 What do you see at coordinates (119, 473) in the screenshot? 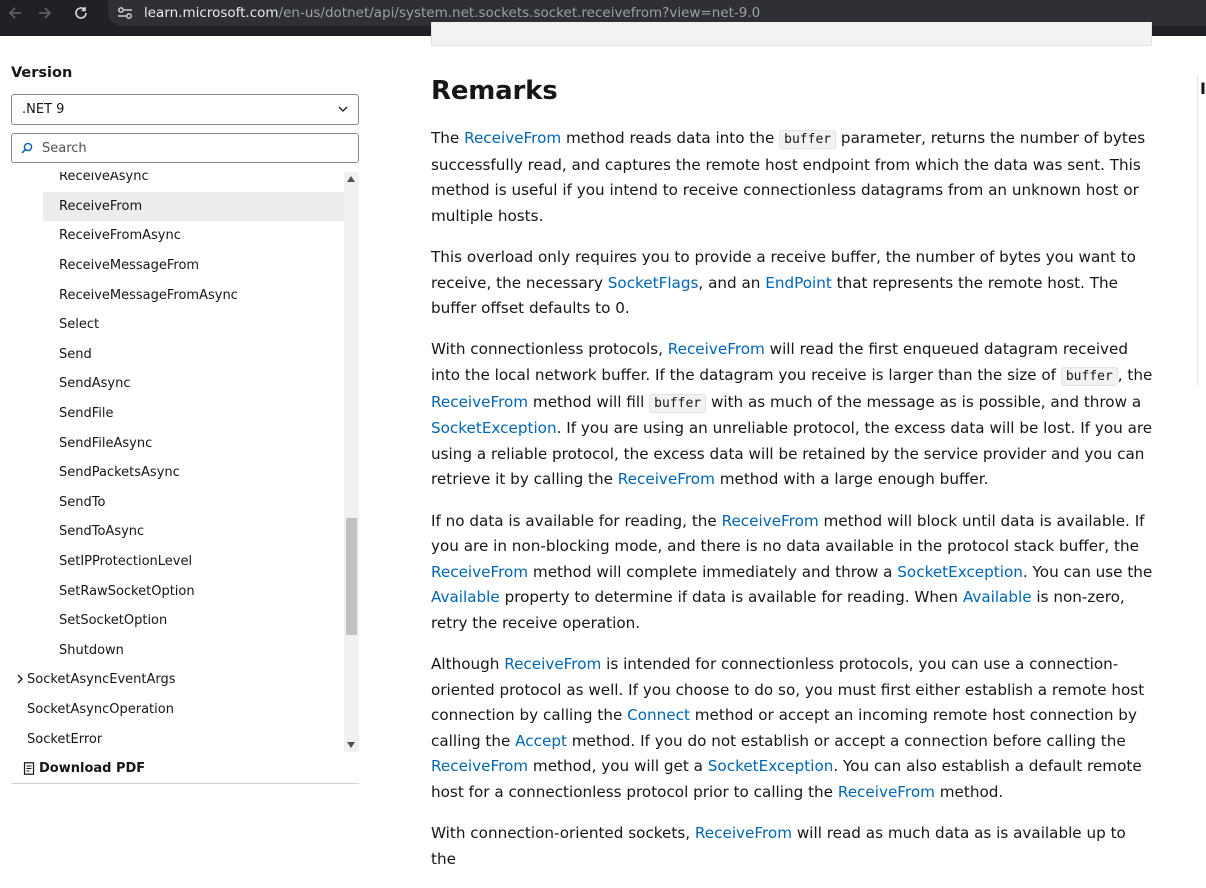
I see `toc-item-label: SendPacketsAsync` at bounding box center [119, 473].